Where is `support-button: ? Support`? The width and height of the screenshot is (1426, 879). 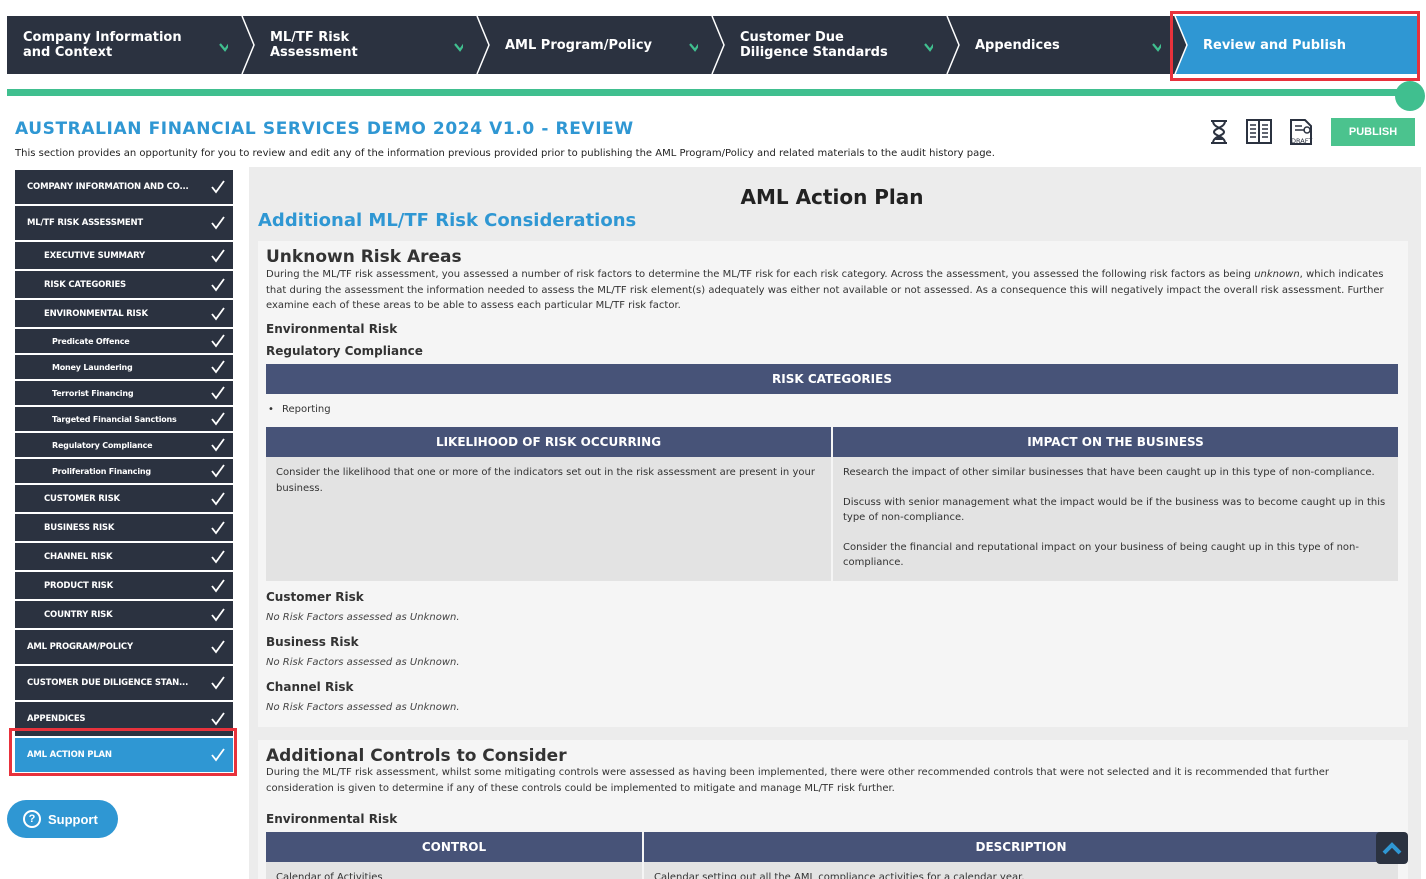
support-button: ? Support is located at coordinates (62, 819).